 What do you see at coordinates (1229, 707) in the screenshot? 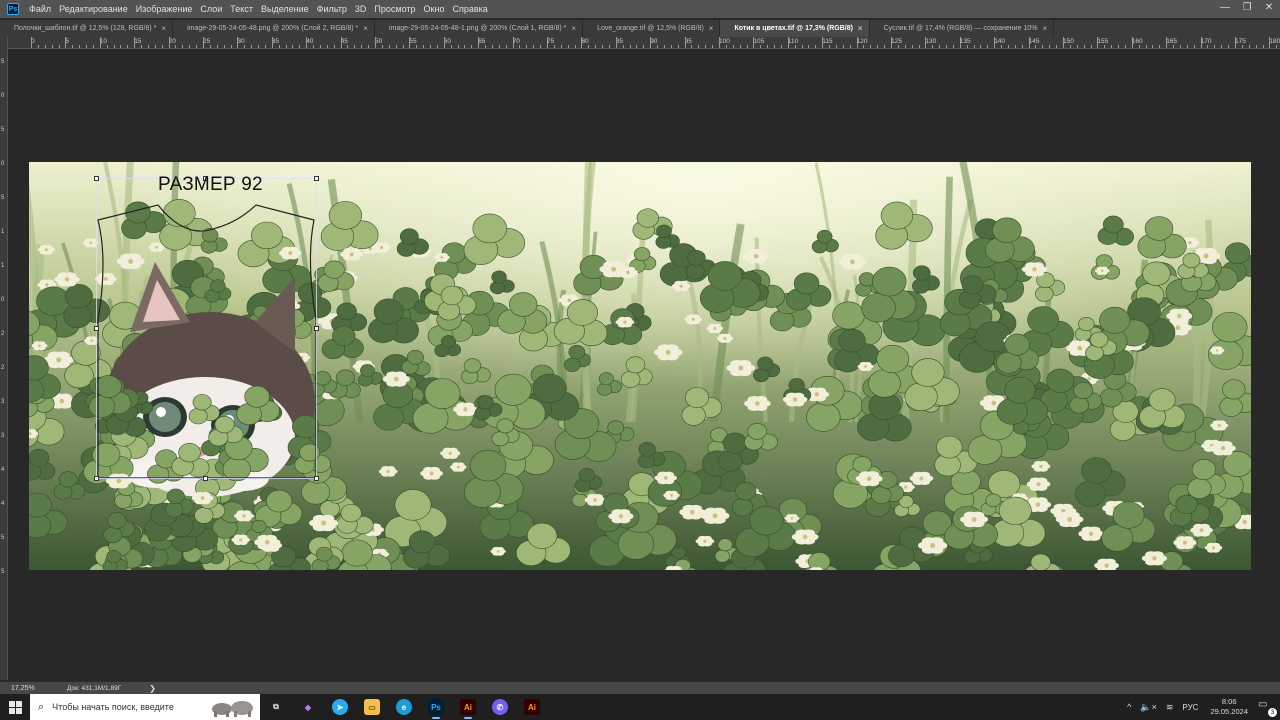
I see `clock: 8:06 29.05.2024` at bounding box center [1229, 707].